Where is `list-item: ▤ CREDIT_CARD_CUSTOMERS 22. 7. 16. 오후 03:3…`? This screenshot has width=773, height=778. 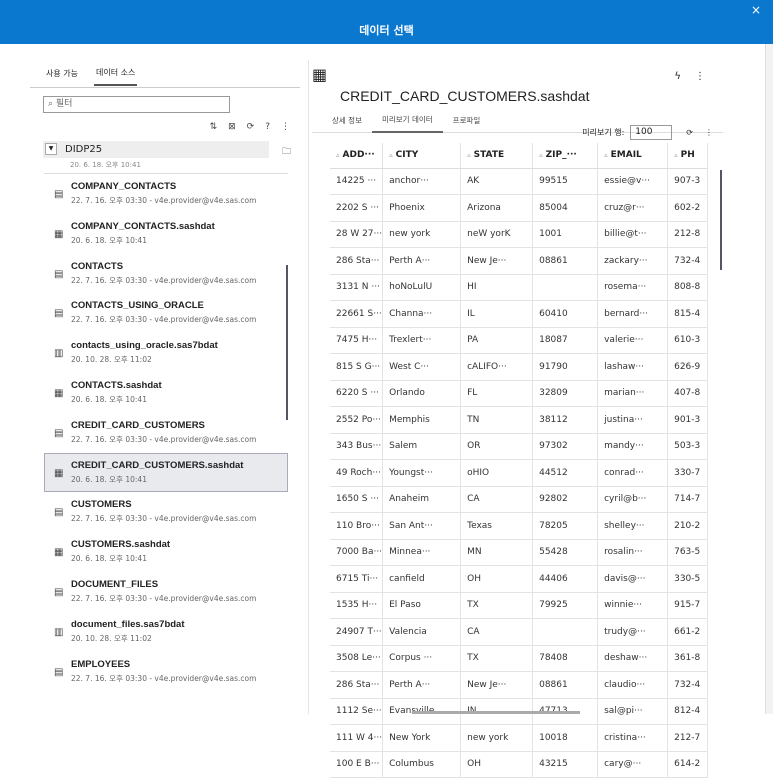
list-item: ▤ CREDIT_CARD_CUSTOMERS 22. 7. 16. 오후 03:3… is located at coordinates (166, 433).